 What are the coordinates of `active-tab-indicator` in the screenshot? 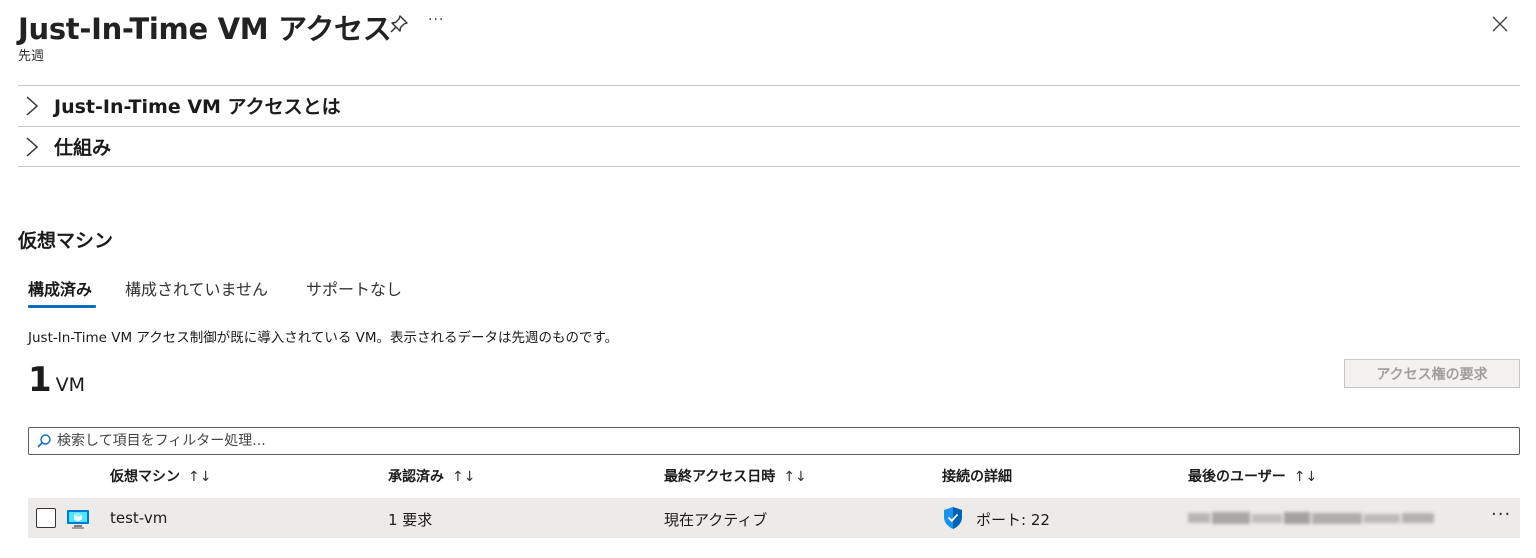 It's located at (62, 306).